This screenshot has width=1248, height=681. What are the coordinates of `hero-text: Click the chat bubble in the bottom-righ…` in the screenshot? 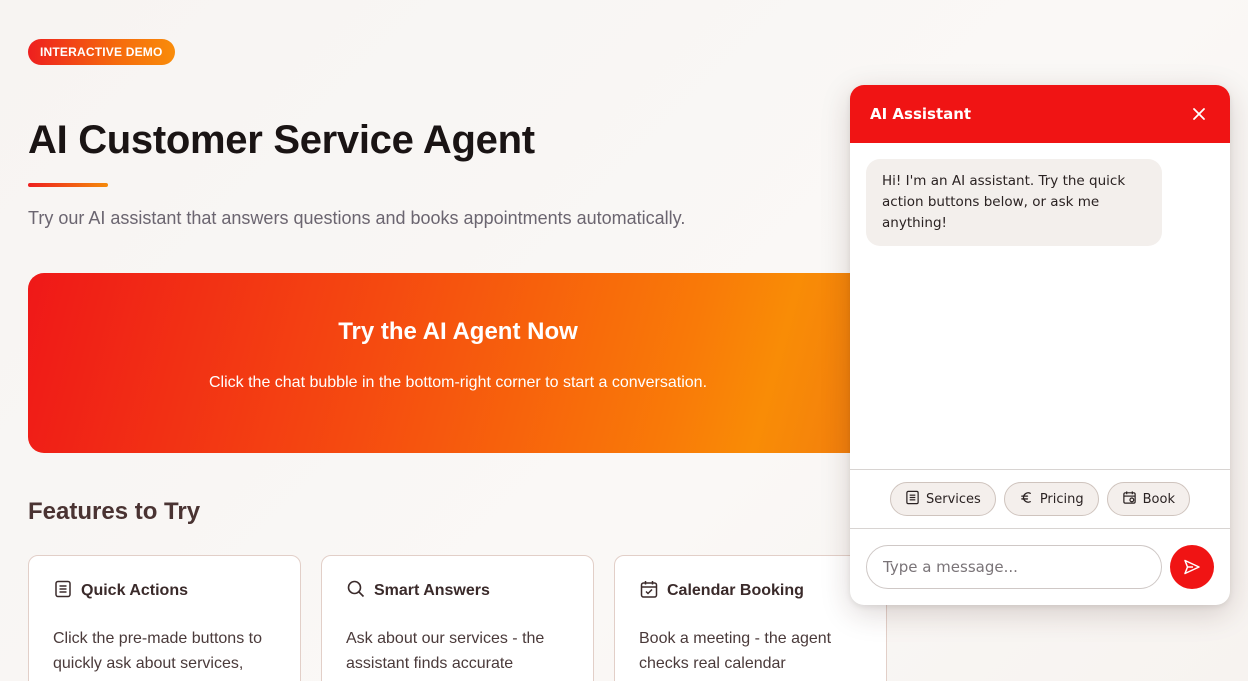 It's located at (458, 382).